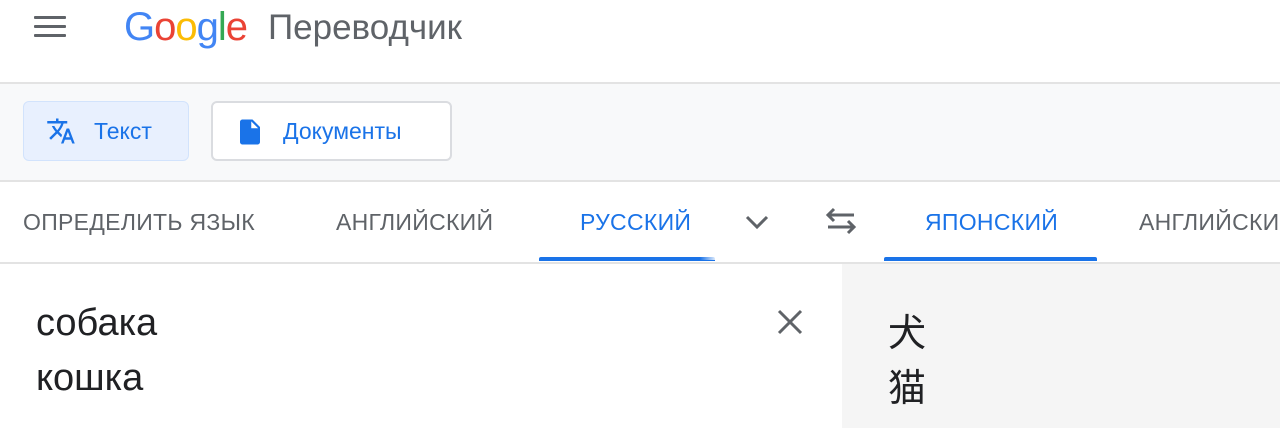 Image resolution: width=1280 pixels, height=428 pixels. I want to click on google-logo: Google, so click(186, 27).